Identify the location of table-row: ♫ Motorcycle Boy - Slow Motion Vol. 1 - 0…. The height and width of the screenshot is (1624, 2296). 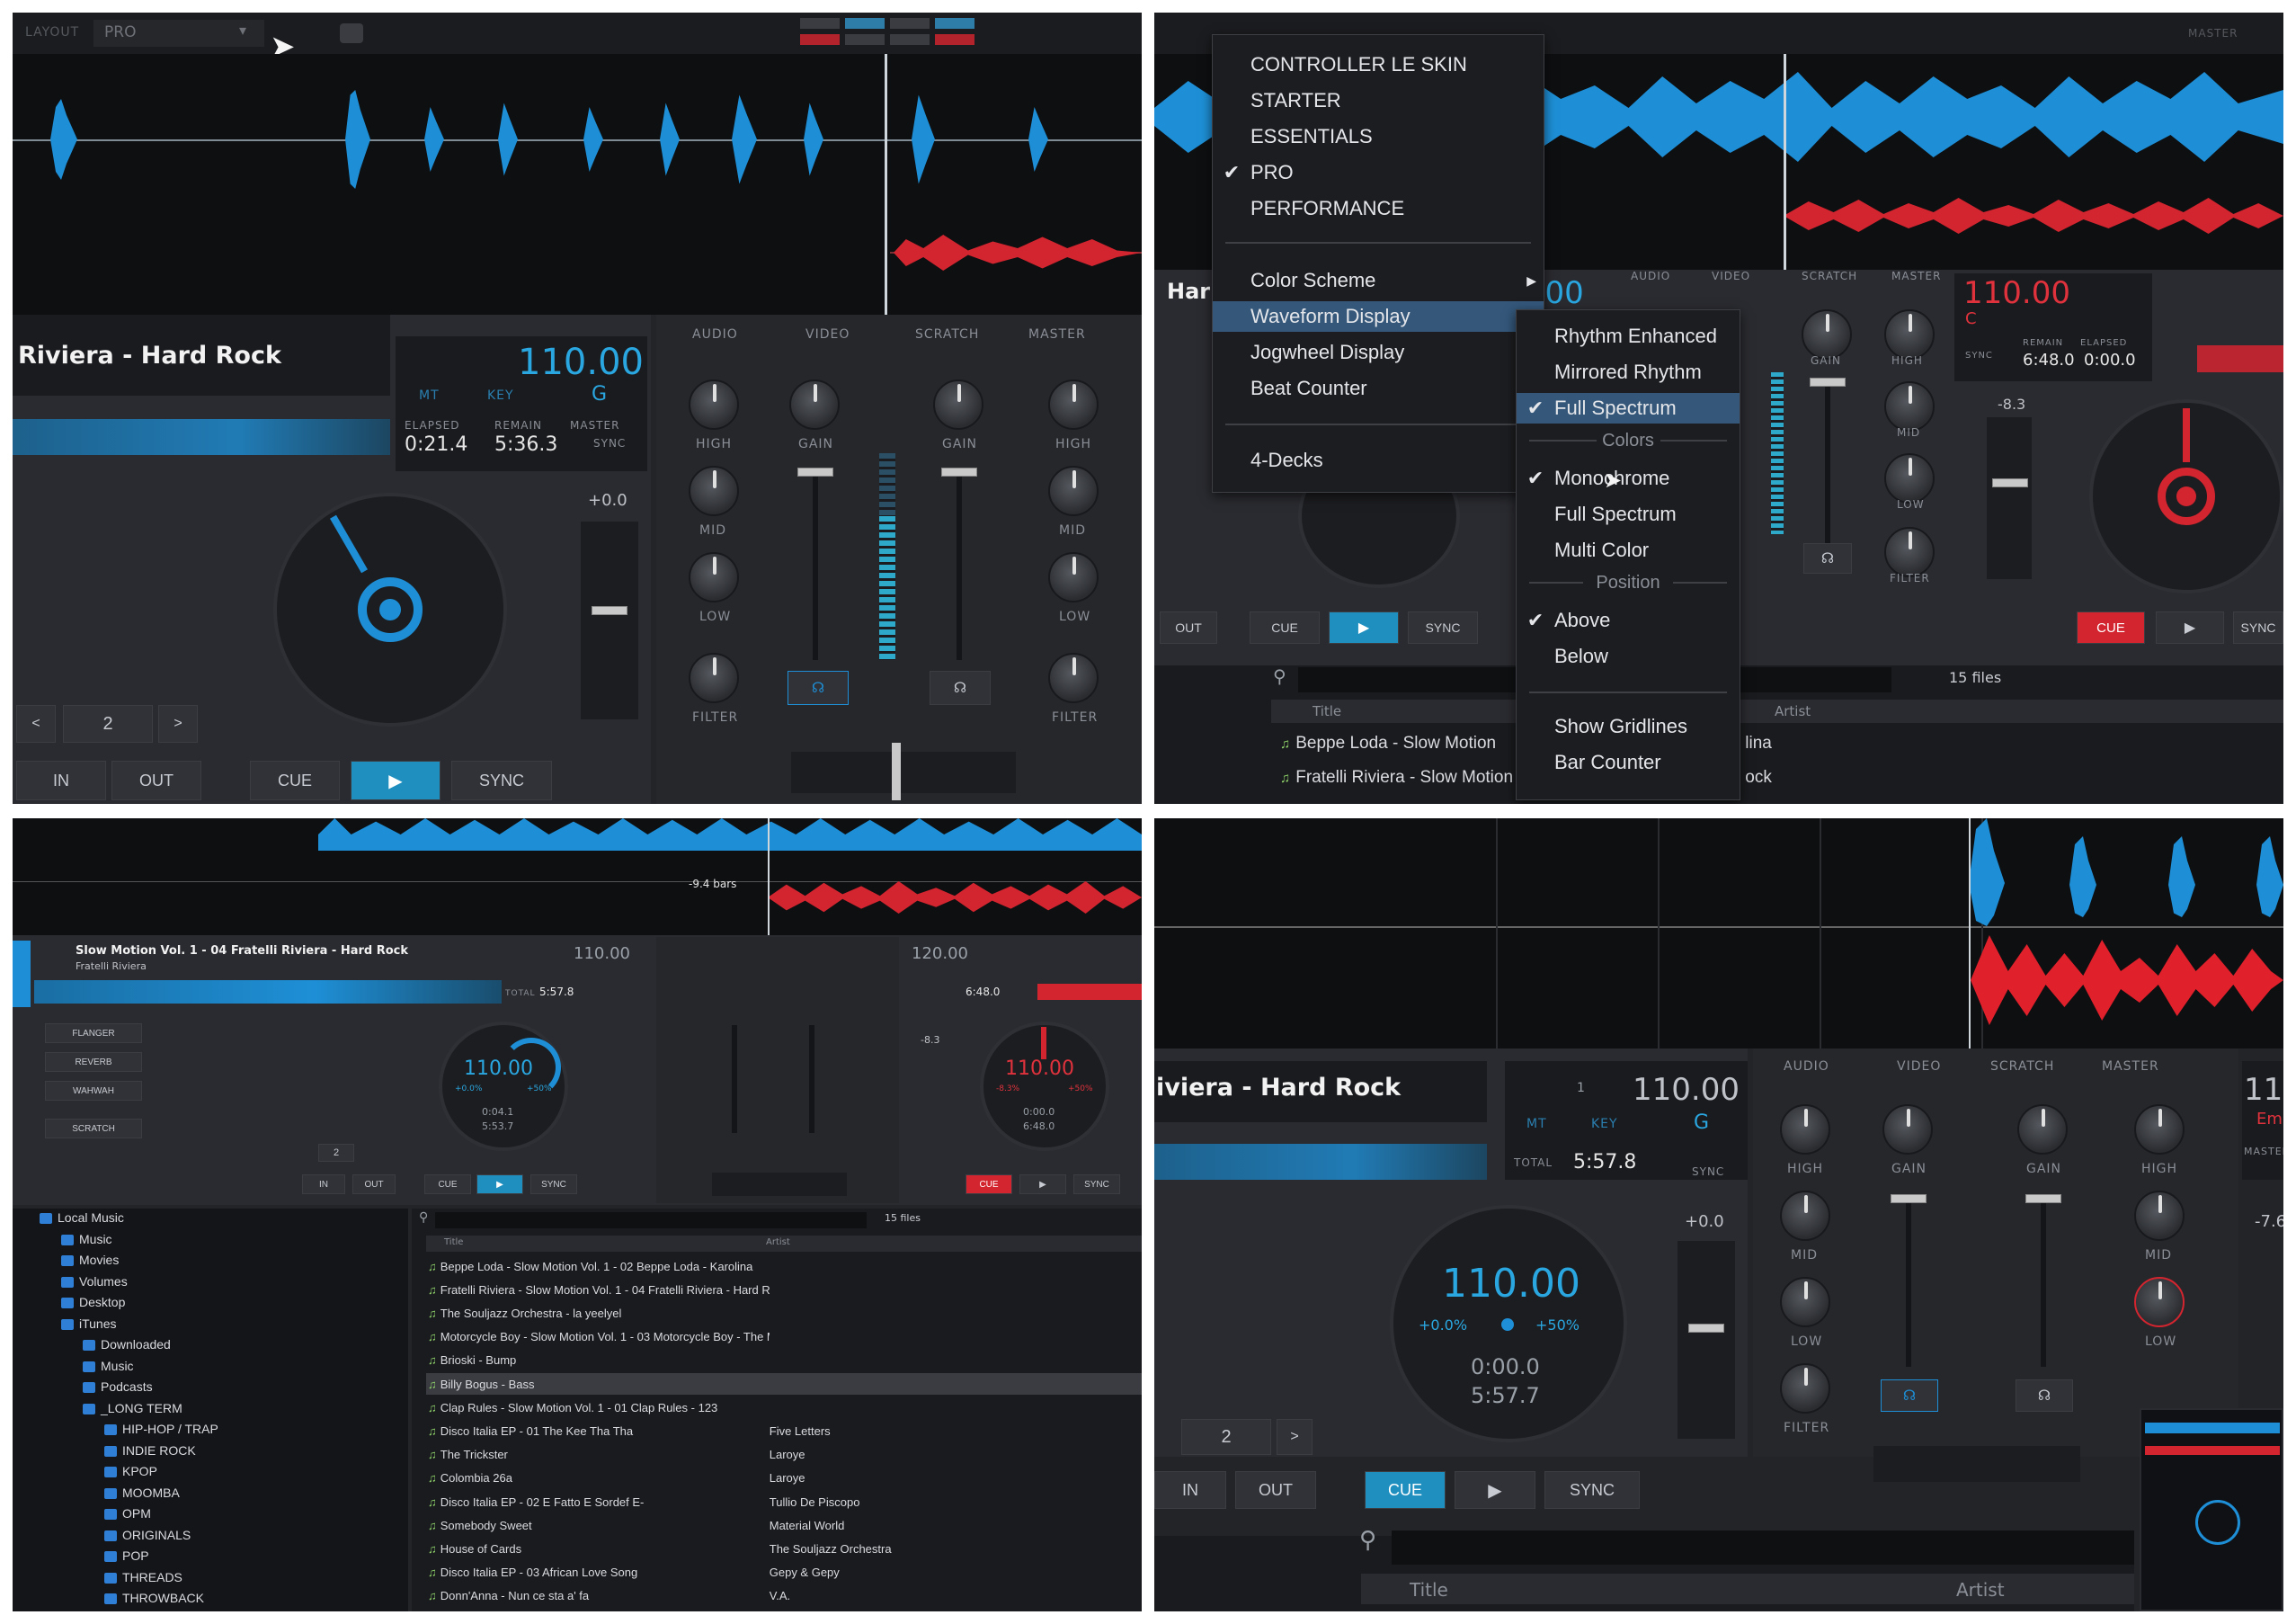
(784, 1337).